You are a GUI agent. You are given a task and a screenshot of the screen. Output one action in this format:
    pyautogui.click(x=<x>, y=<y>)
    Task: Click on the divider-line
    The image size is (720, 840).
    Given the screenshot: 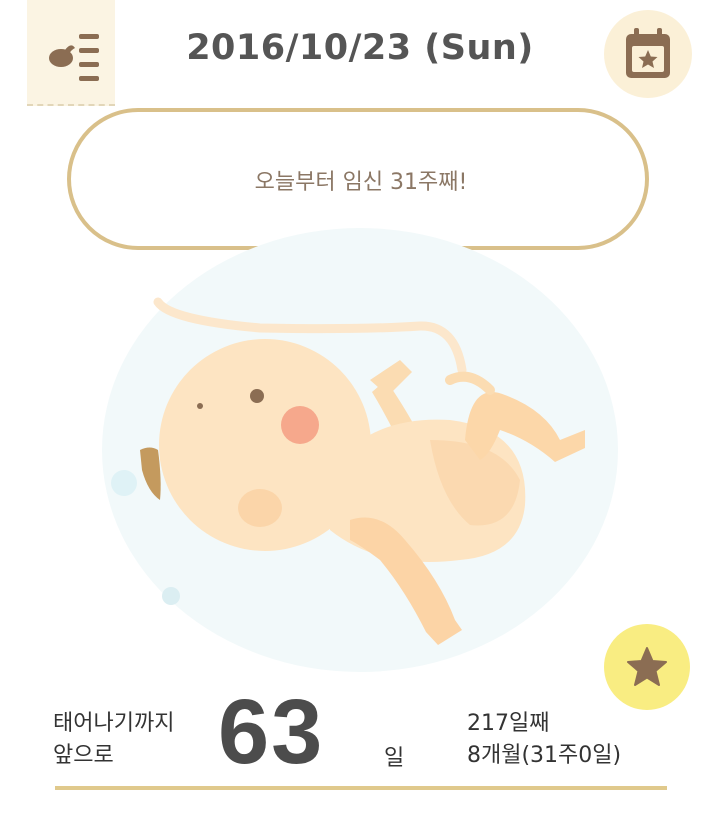 What is the action you would take?
    pyautogui.click(x=361, y=788)
    